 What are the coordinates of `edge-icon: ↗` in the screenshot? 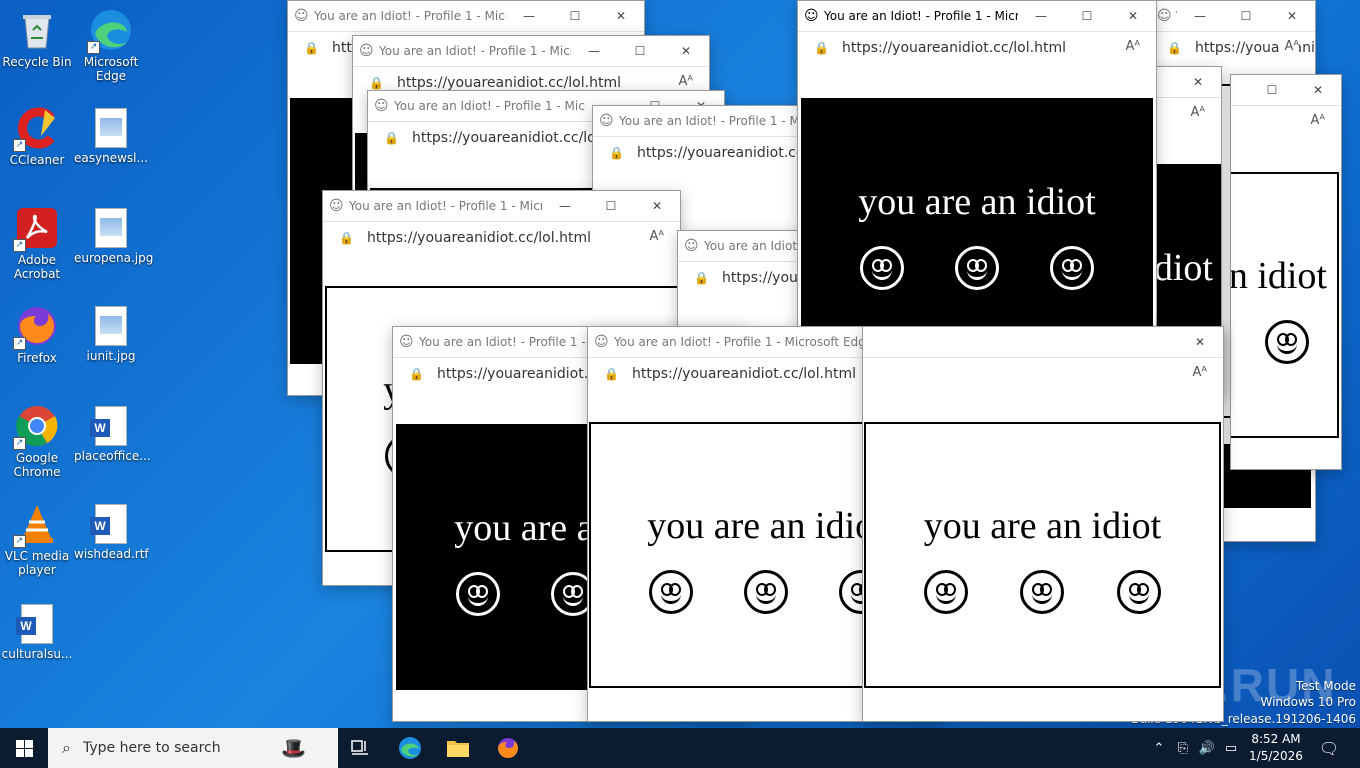 It's located at (110, 31).